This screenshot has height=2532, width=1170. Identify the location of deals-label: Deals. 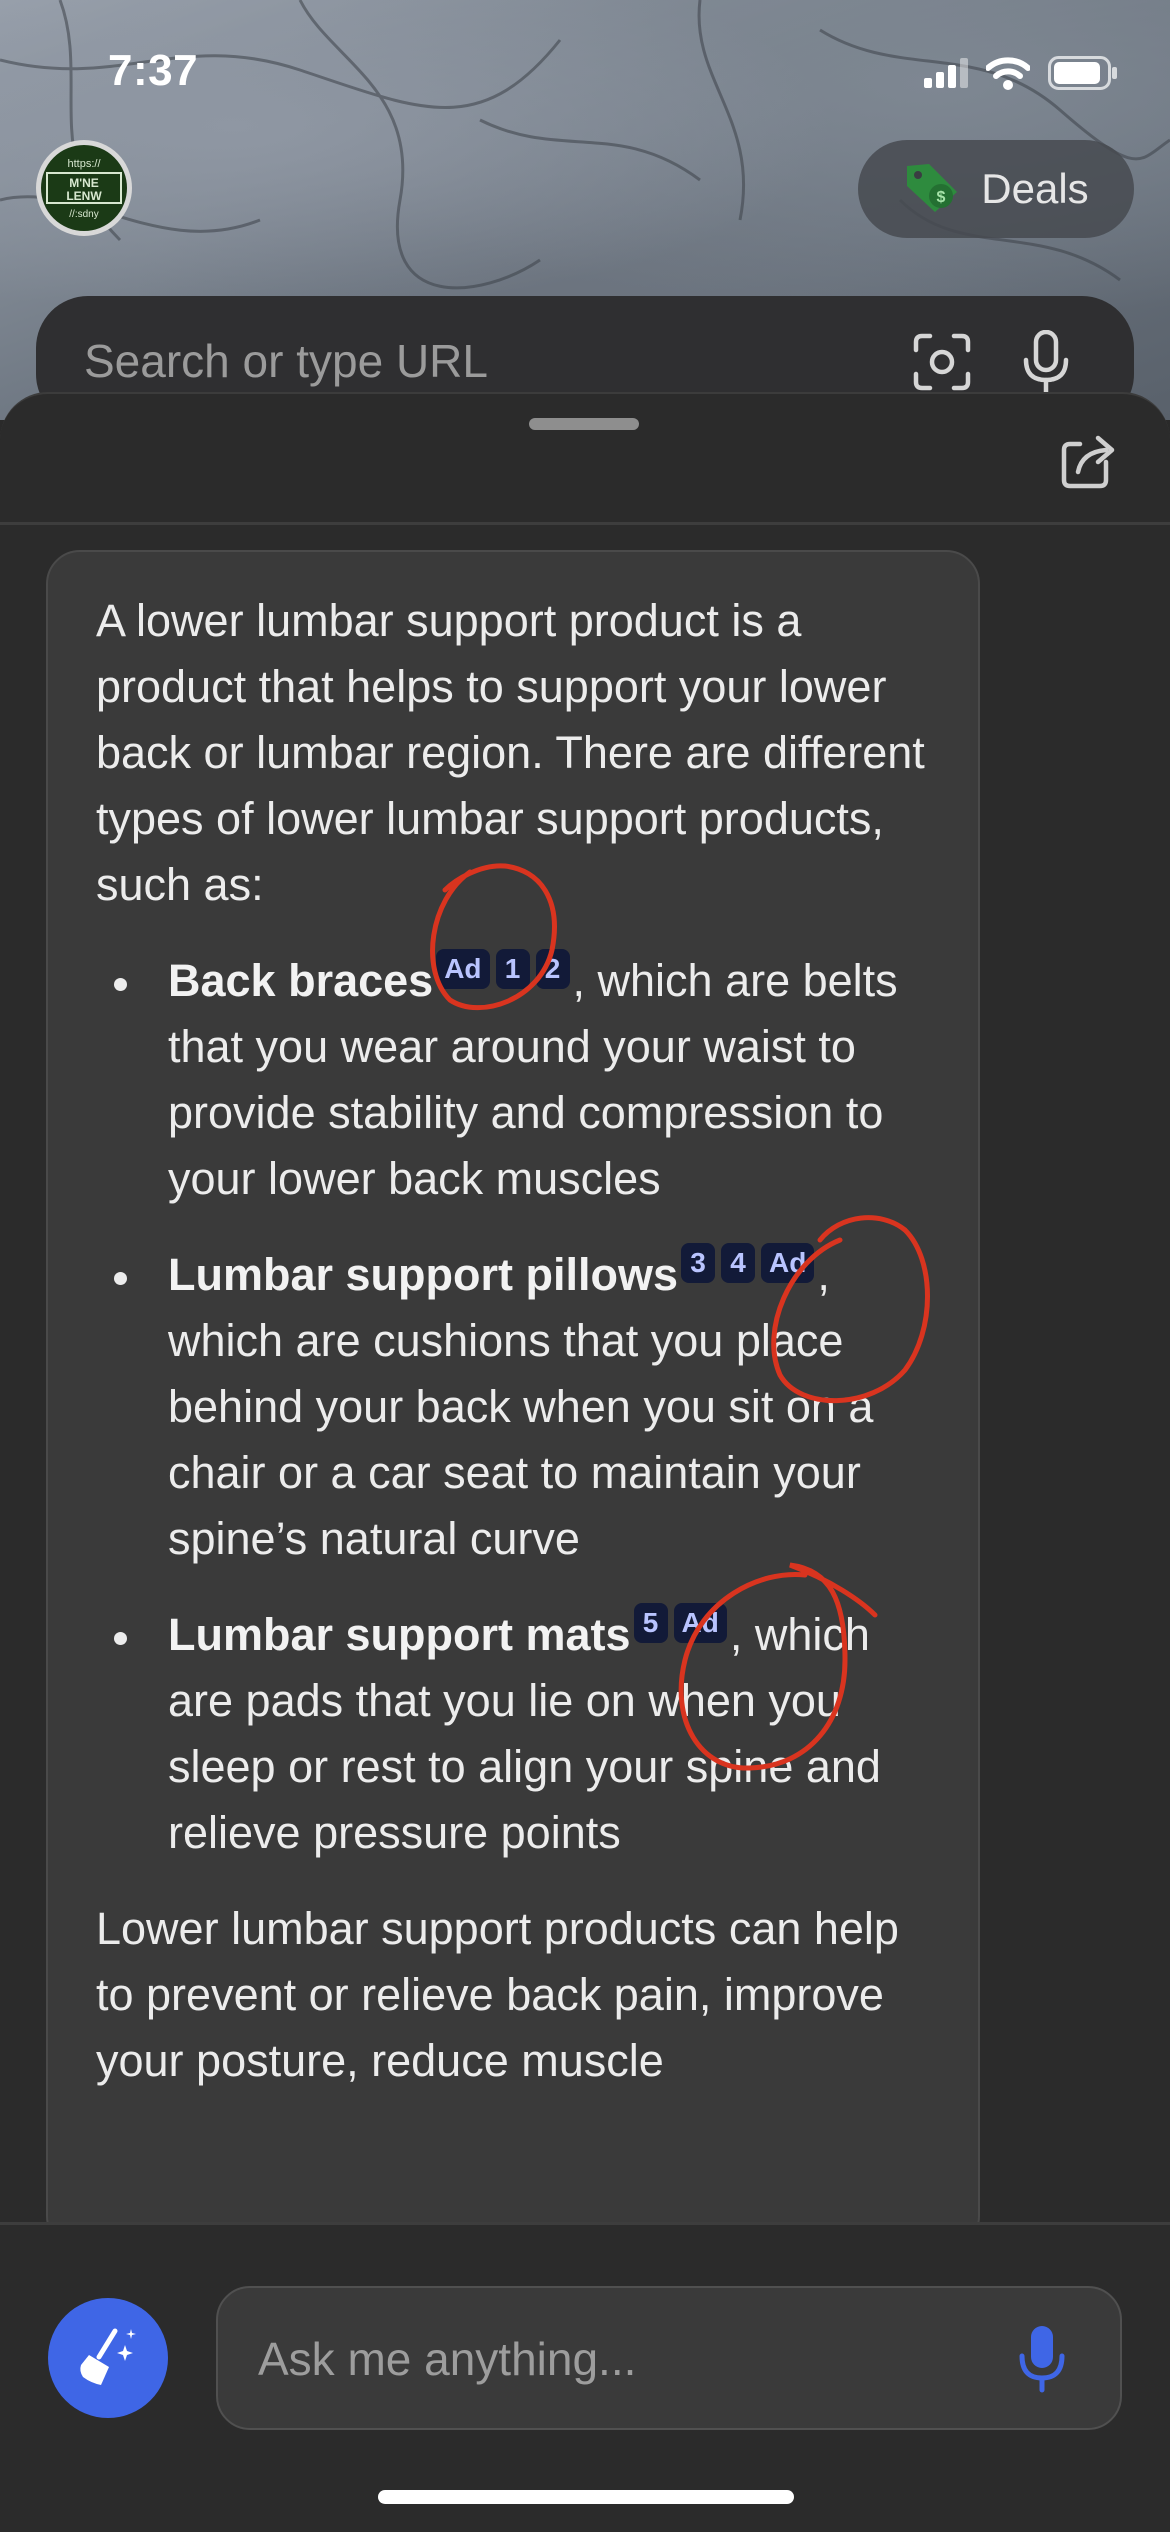
(1035, 188).